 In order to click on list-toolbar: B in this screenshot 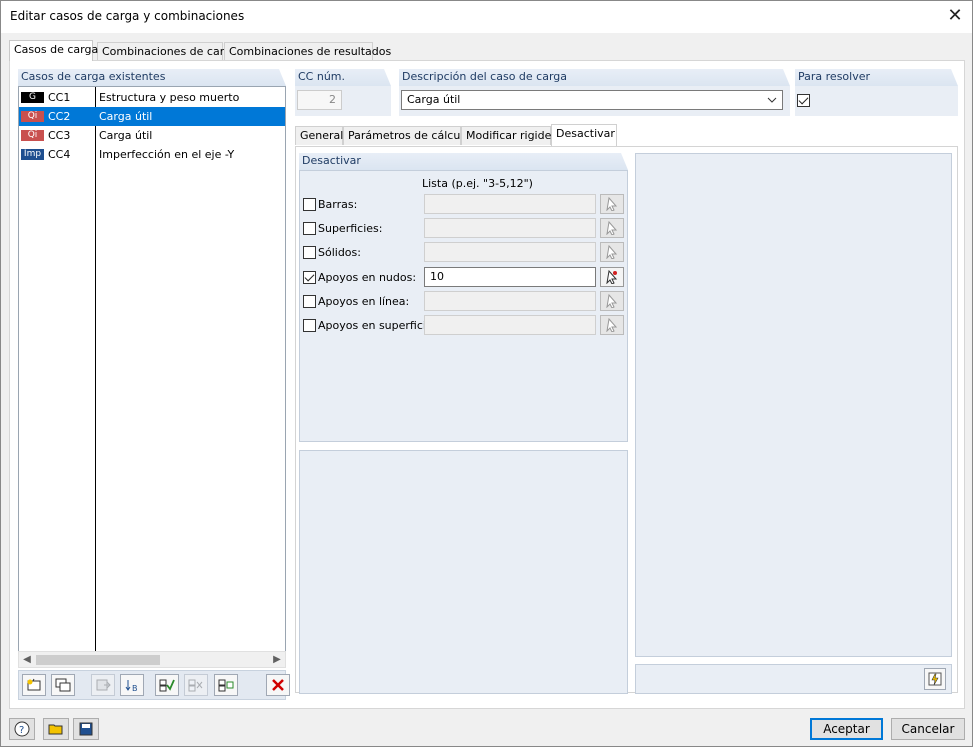, I will do `click(154, 685)`.